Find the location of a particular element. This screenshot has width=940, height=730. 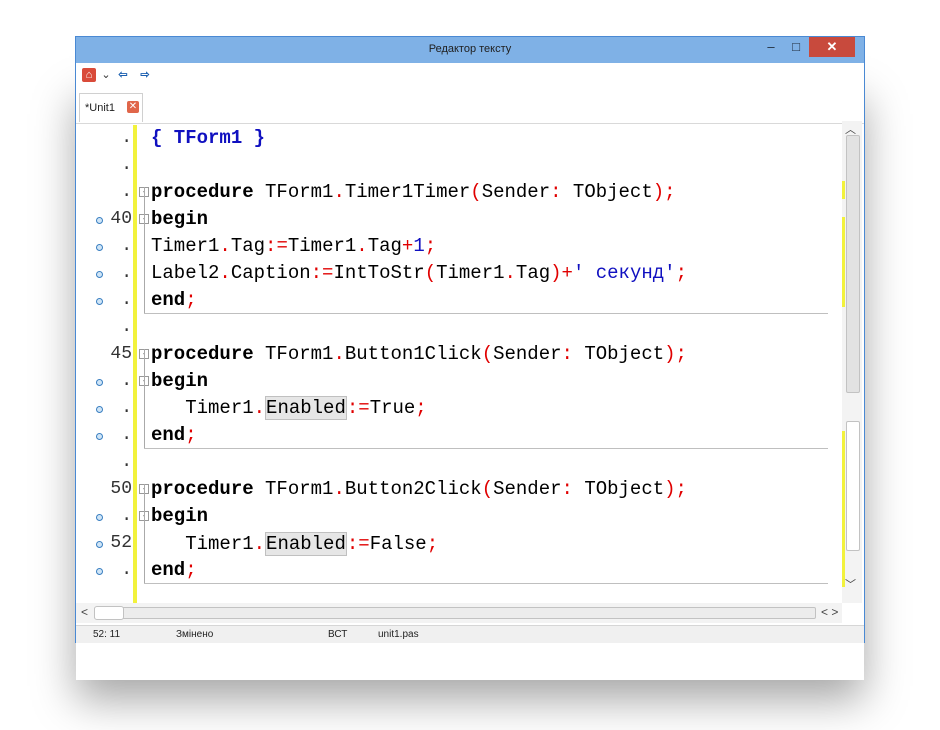

line-number: 50 is located at coordinates (121, 489).